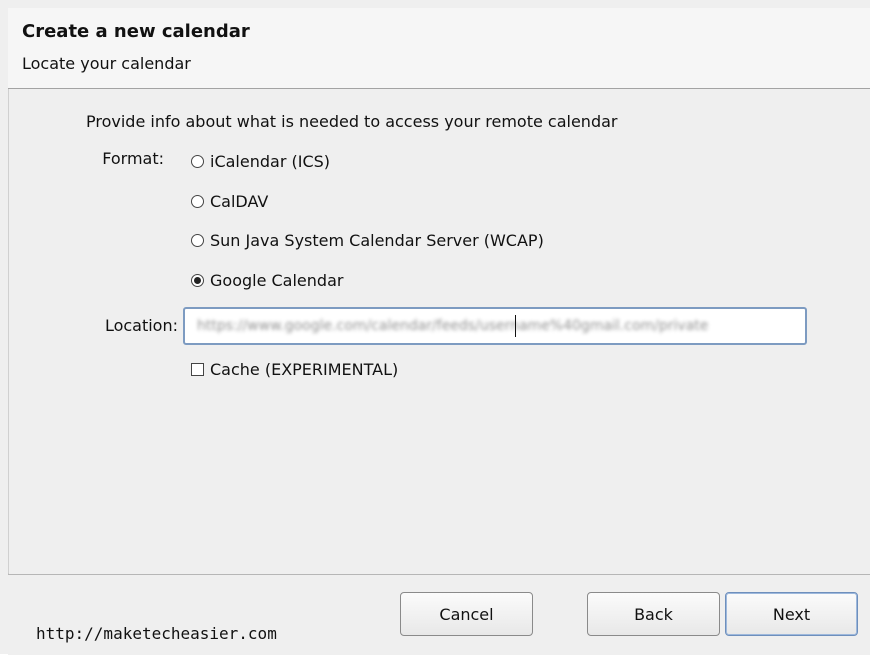  Describe the element at coordinates (277, 280) in the screenshot. I see `format-option-label: Google Calendar` at that location.